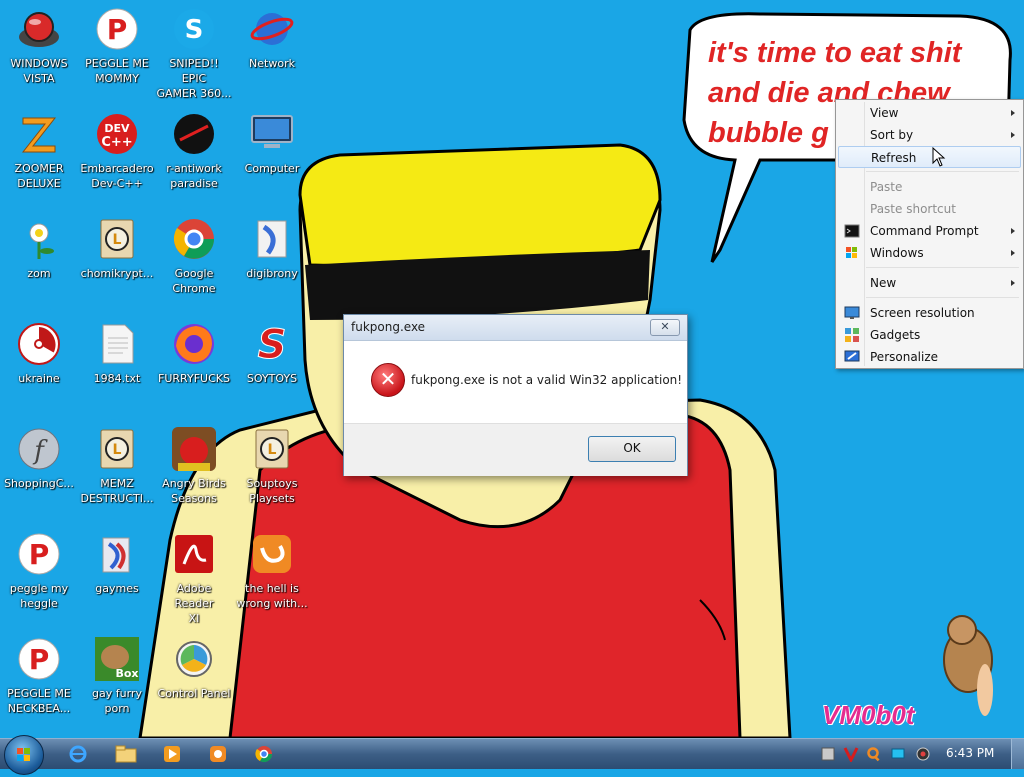  I want to click on desktop-icon: Box gay furry porn, so click(117, 675).